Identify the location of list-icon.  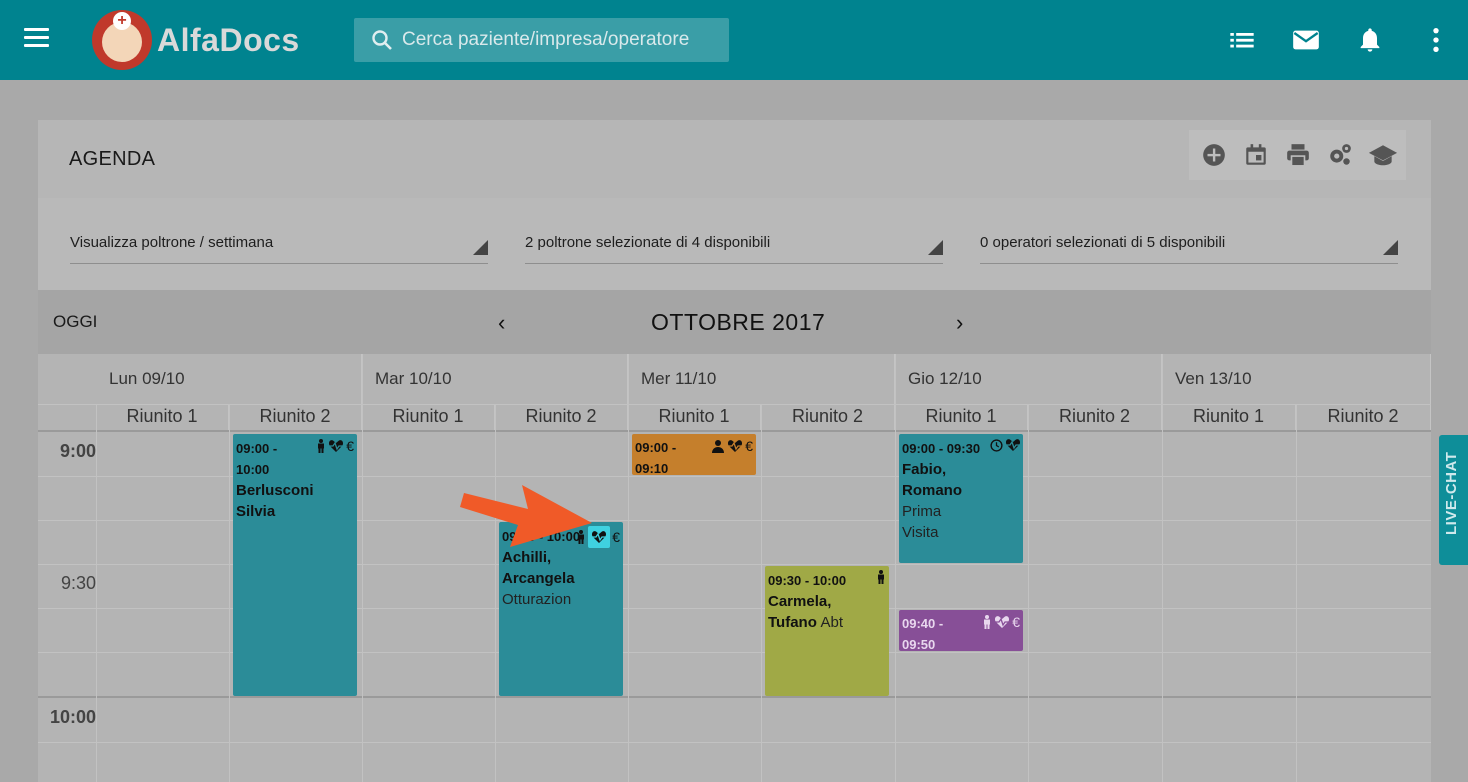
(1242, 40).